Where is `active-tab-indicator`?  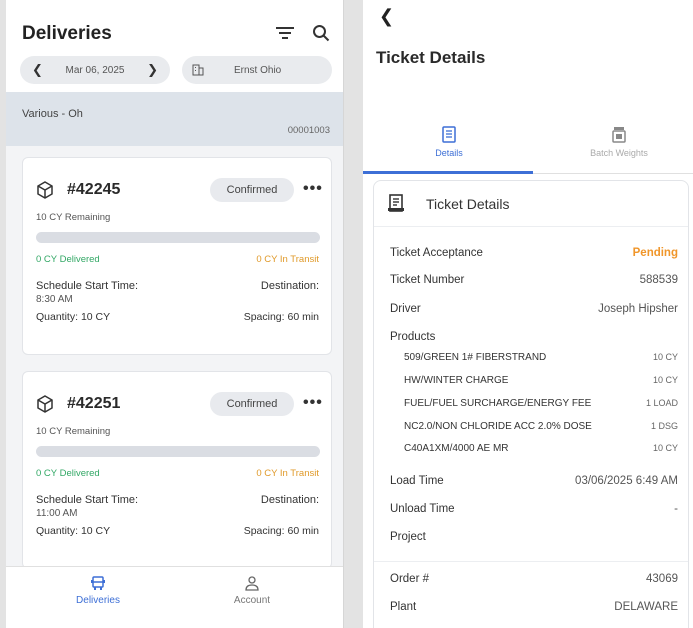
active-tab-indicator is located at coordinates (448, 172).